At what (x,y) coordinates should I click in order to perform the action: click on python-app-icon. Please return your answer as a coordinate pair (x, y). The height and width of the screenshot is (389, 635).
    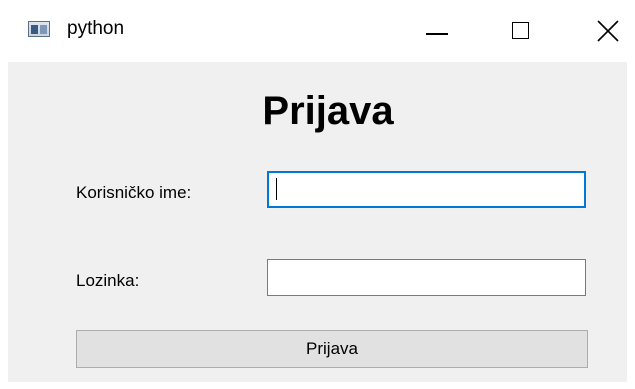
    Looking at the image, I should click on (39, 29).